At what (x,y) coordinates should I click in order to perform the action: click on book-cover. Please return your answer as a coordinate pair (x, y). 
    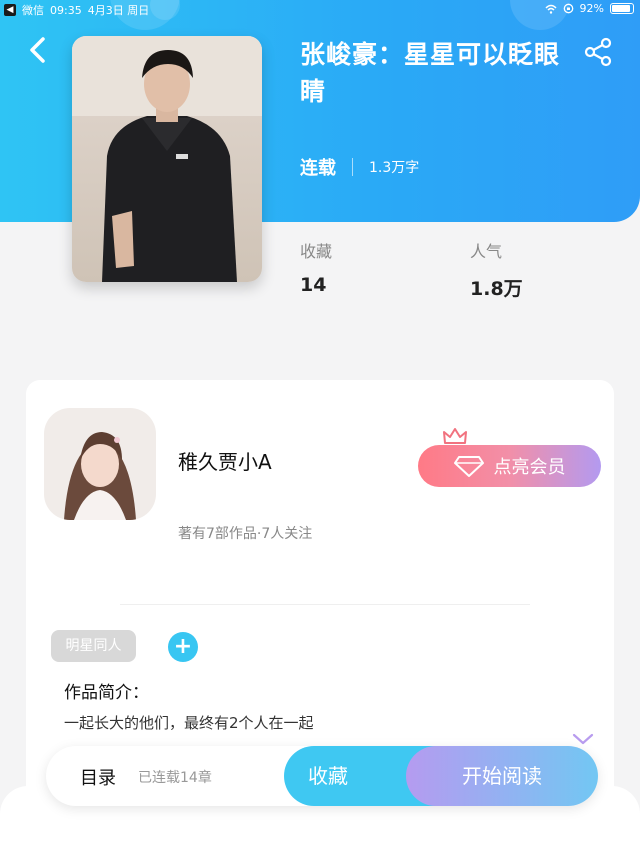
    Looking at the image, I should click on (167, 159).